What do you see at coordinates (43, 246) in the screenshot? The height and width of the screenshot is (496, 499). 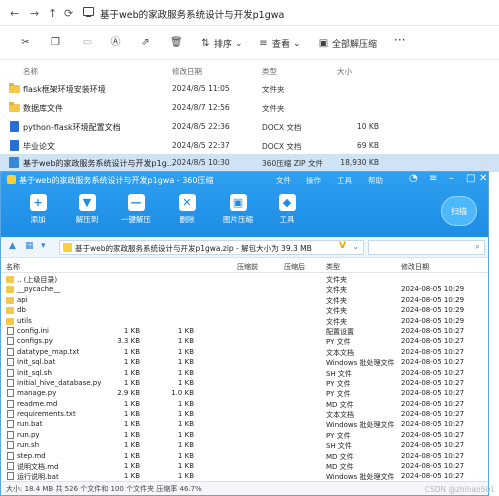 I see `view-mode-dropdown-icon: ▾` at bounding box center [43, 246].